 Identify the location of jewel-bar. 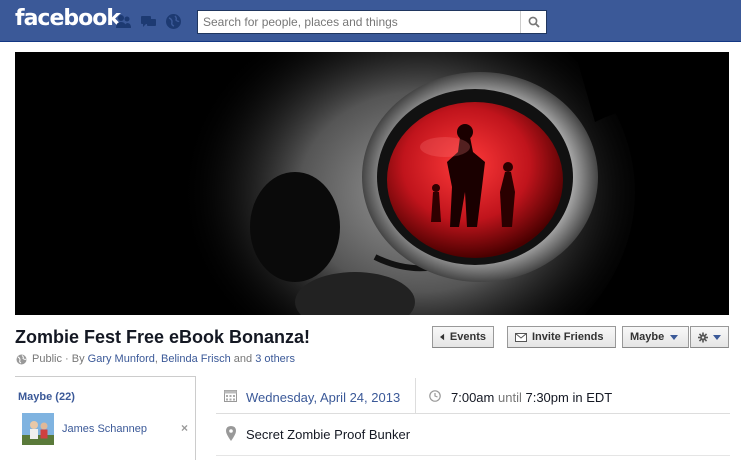
(148, 21).